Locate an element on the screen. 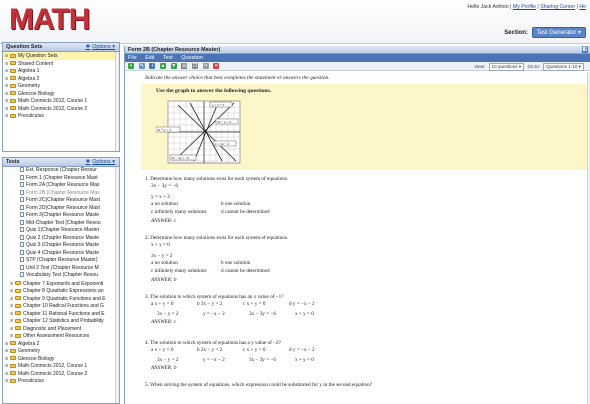 The image size is (590, 404). copy-icon: ❐ is located at coordinates (195, 66).